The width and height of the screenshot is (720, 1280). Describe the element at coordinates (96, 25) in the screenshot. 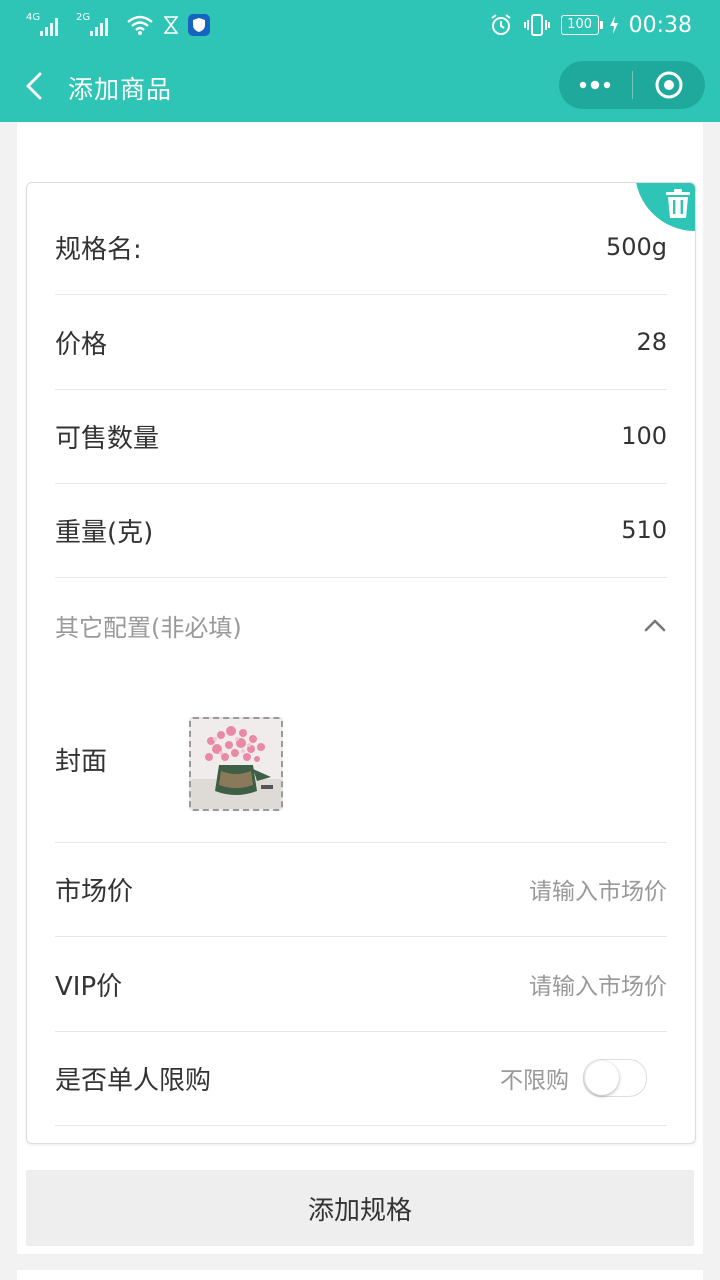

I see `signal-2g-icon: 2G` at that location.